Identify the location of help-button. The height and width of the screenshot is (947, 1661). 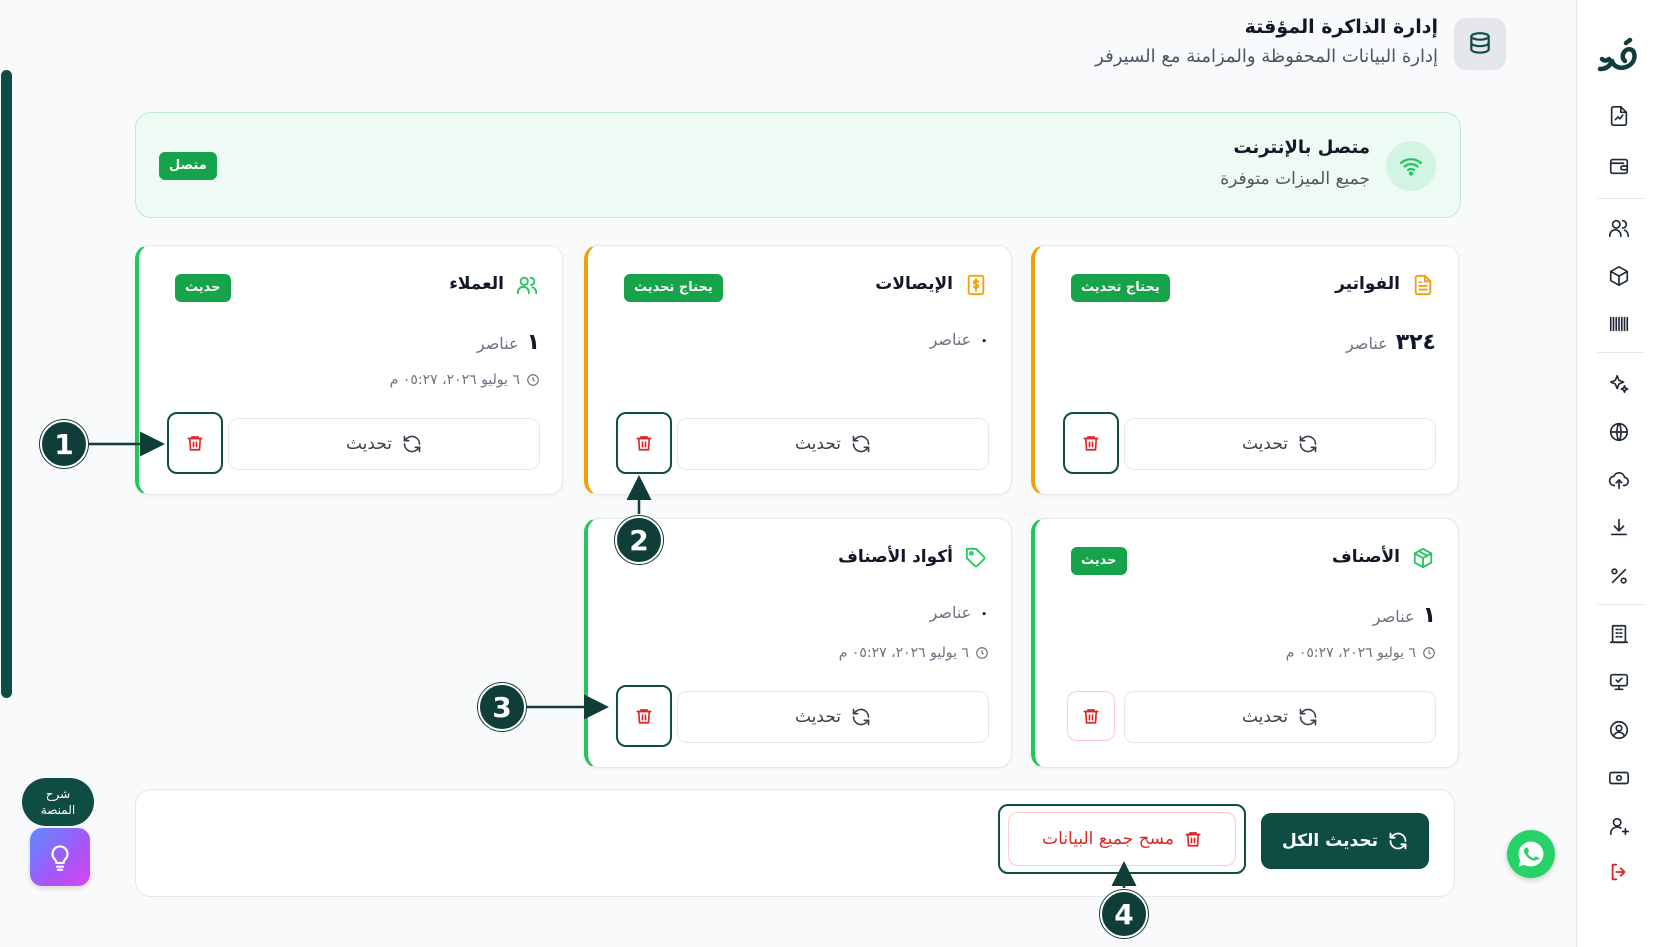
(60, 857).